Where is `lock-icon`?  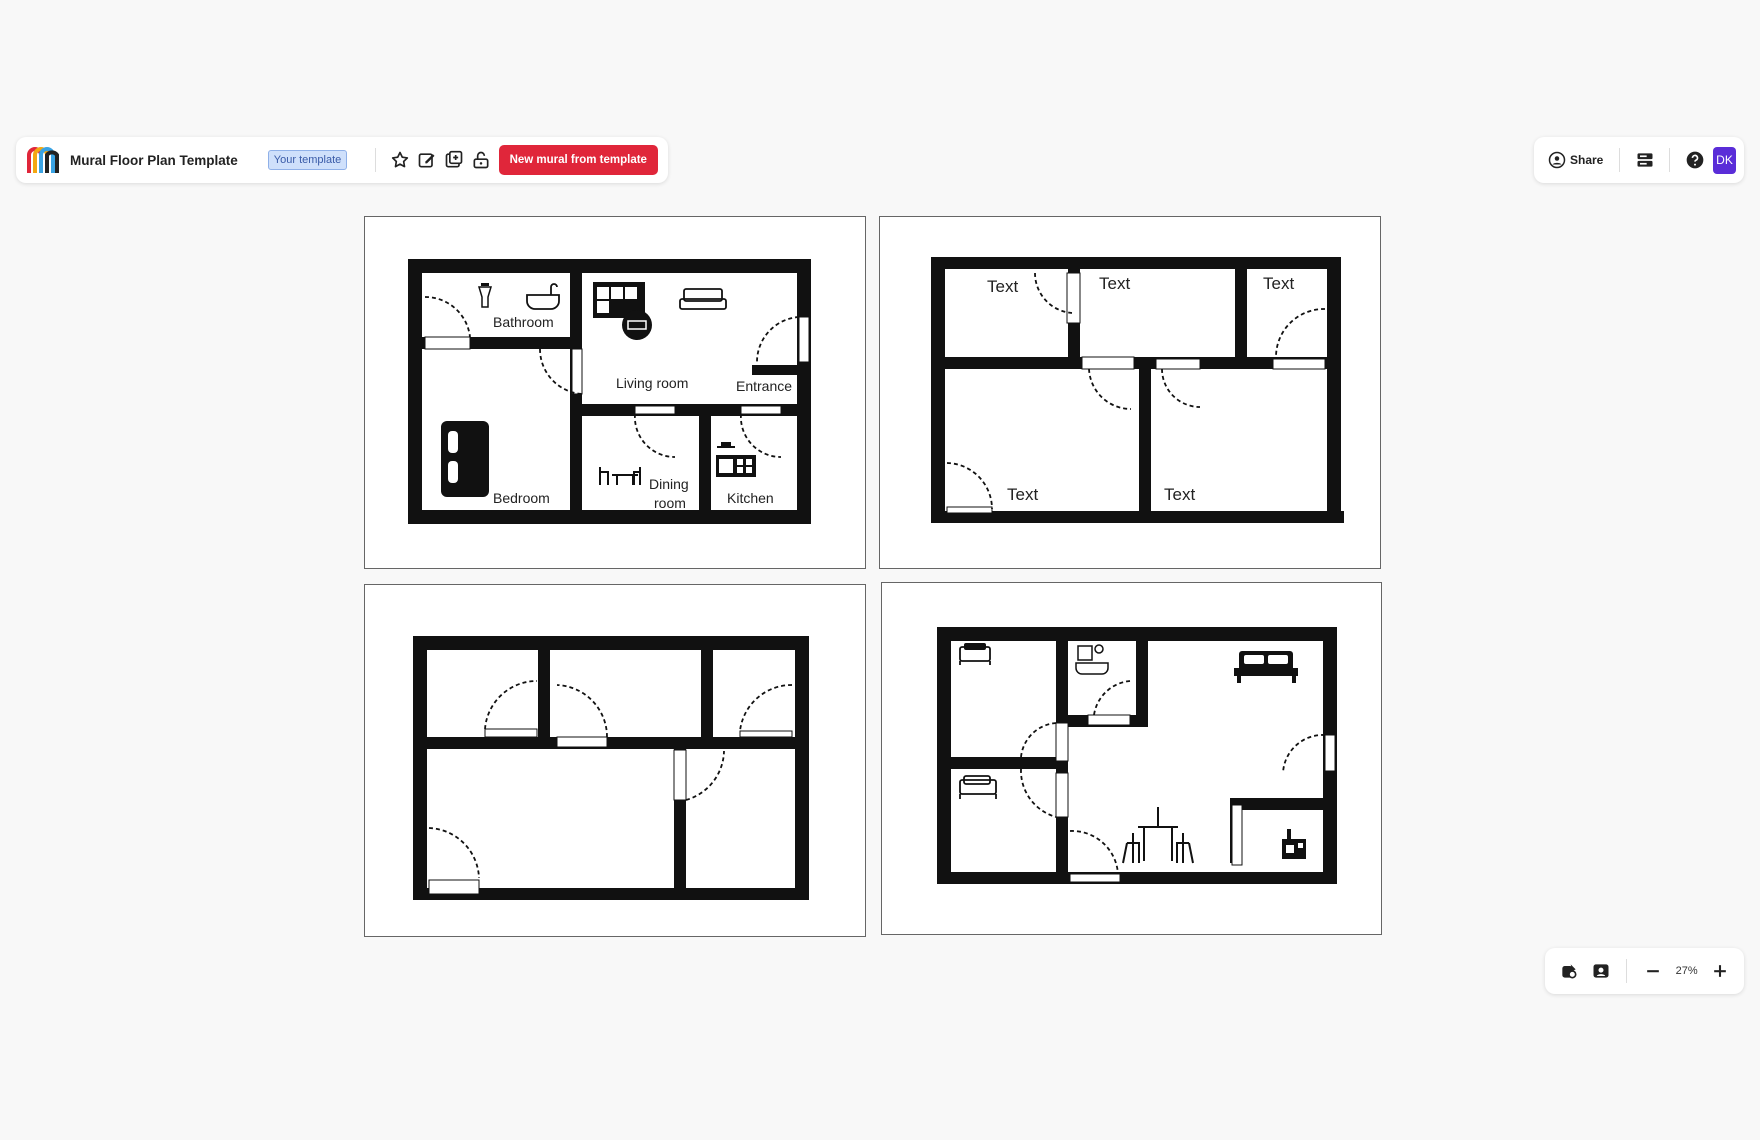
lock-icon is located at coordinates (480, 160).